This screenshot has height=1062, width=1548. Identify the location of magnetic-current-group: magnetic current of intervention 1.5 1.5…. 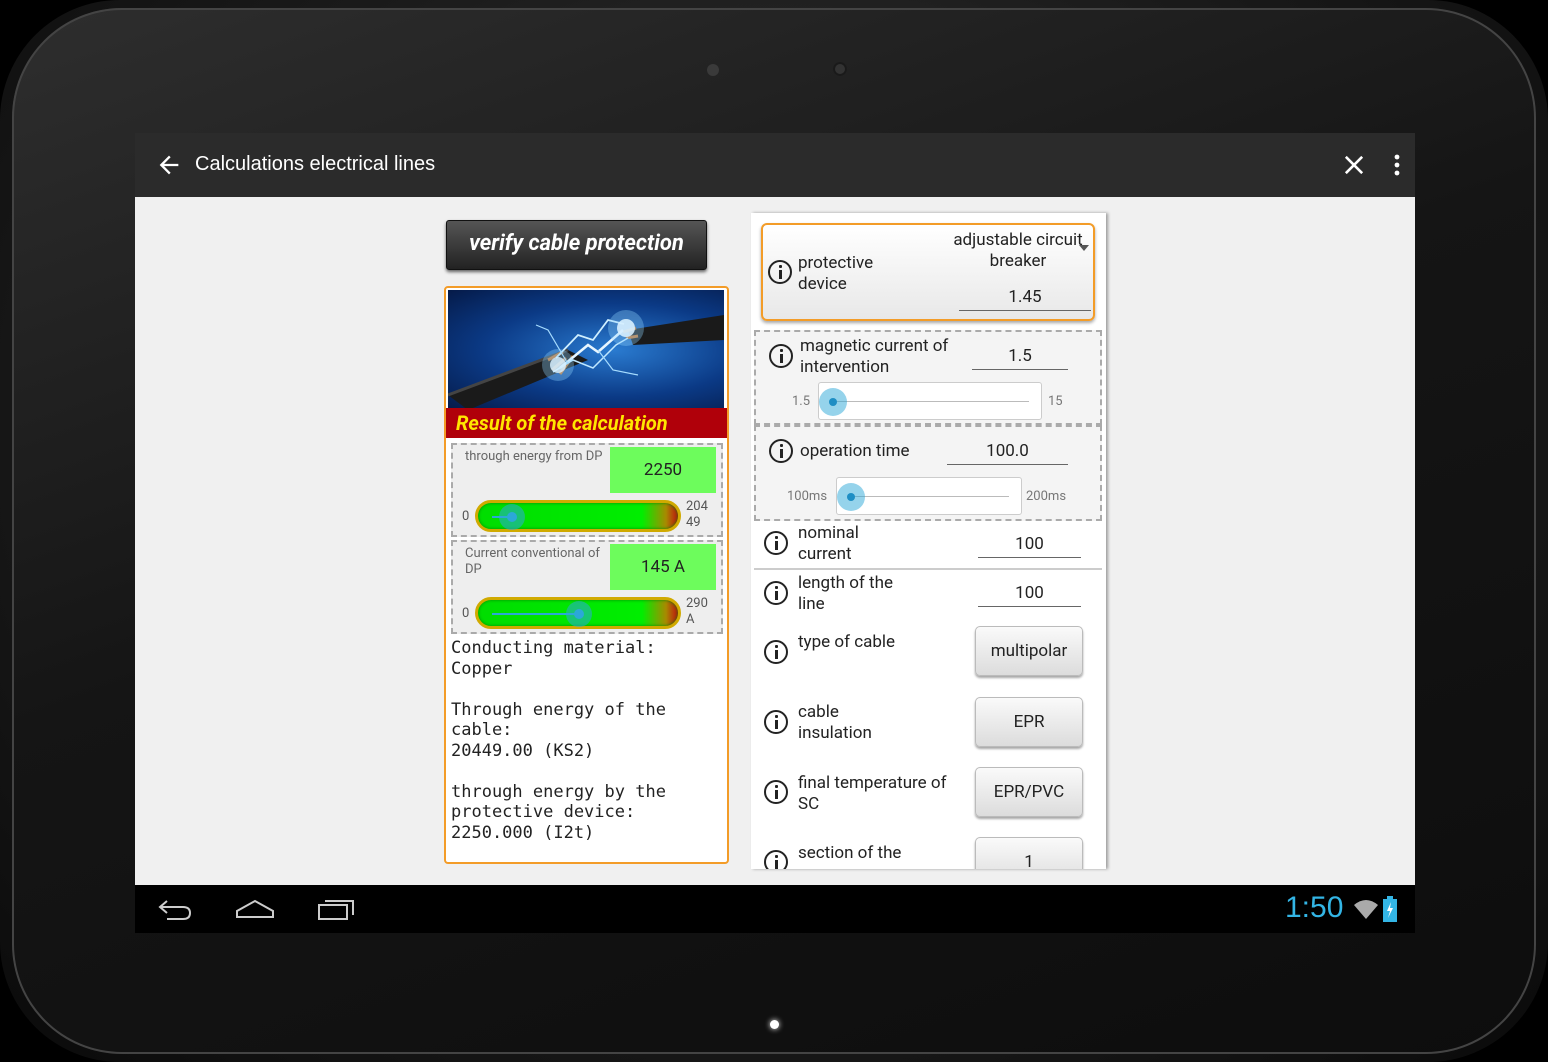
(928, 377).